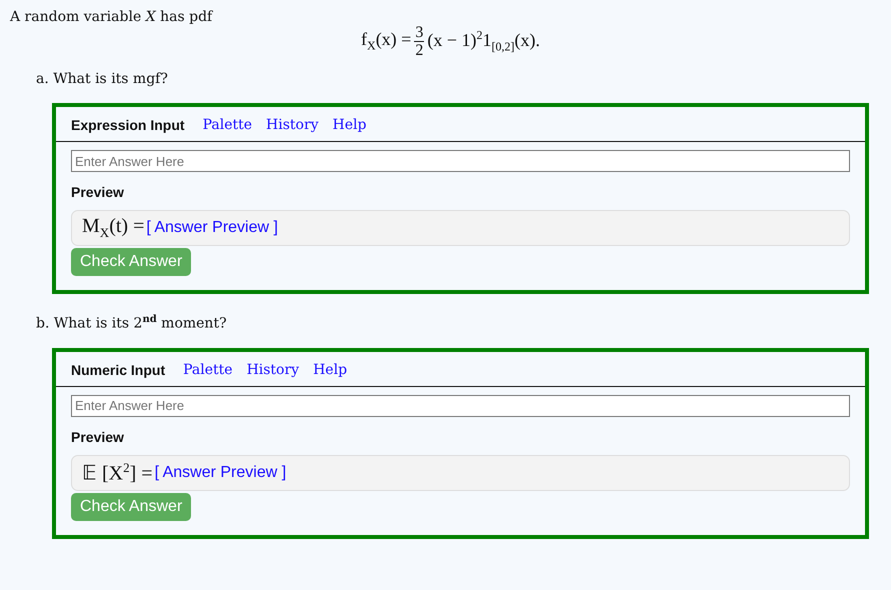 This screenshot has height=590, width=891. What do you see at coordinates (132, 323) in the screenshot?
I see `question-text: b. What is its 2$^{nd}$ moment?` at bounding box center [132, 323].